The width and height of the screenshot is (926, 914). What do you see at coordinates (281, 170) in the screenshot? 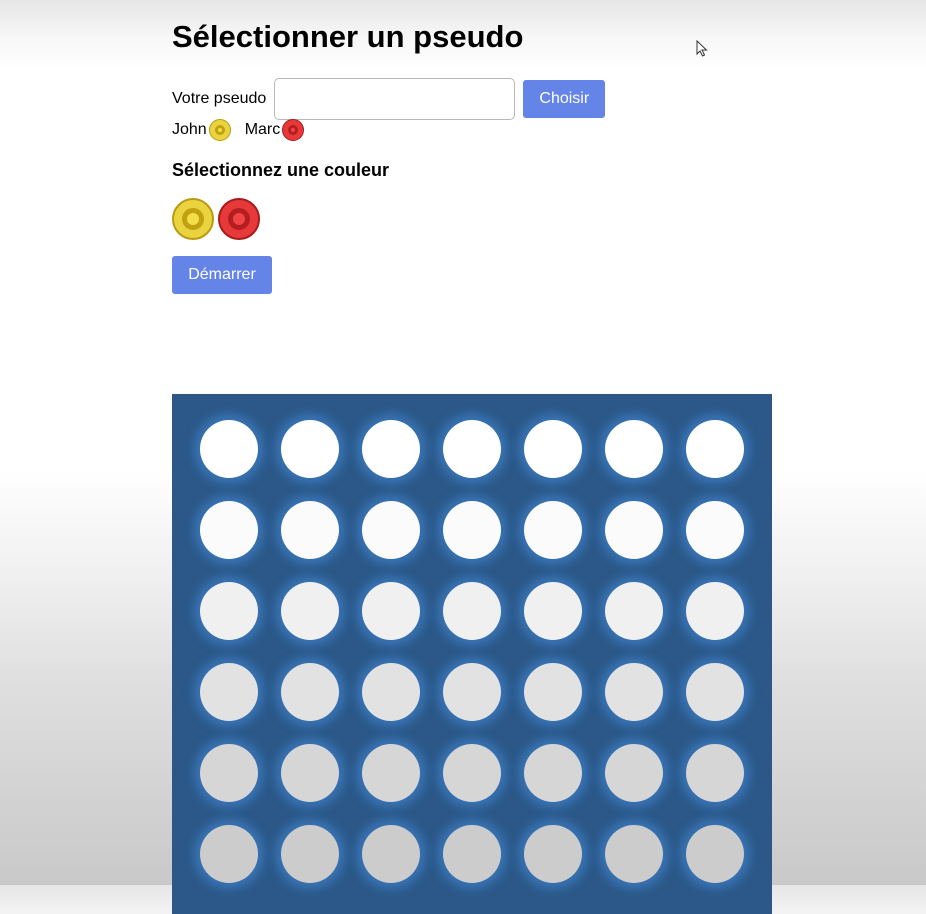
I see `color-section-title: Sélectionnez une couleur` at bounding box center [281, 170].